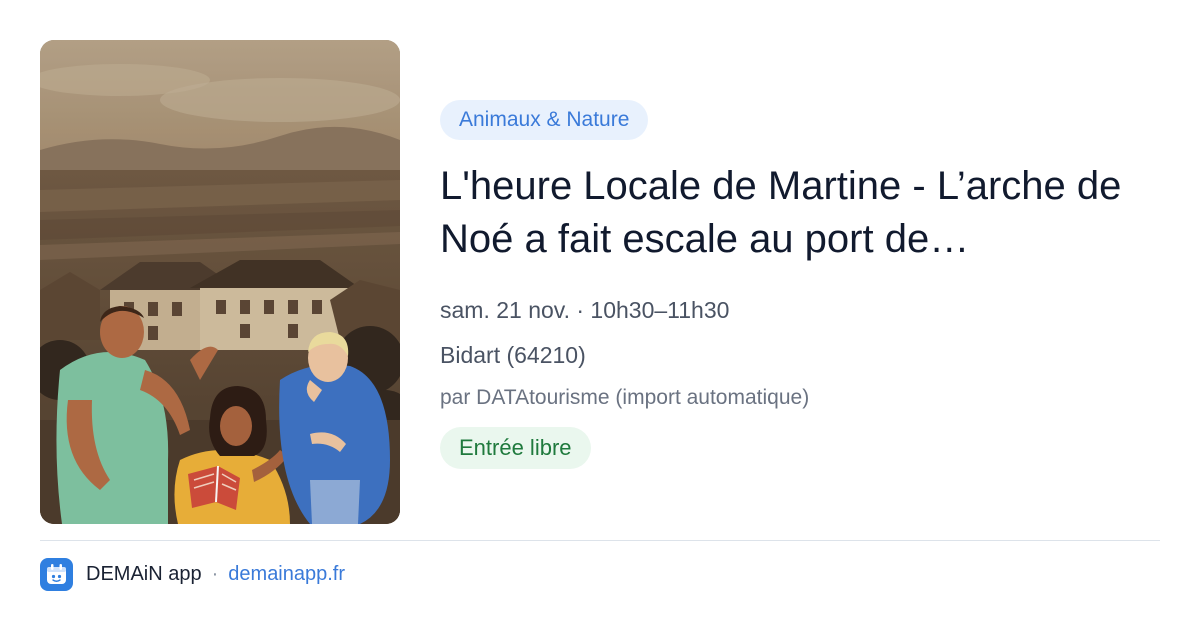 Image resolution: width=1200 pixels, height=630 pixels. I want to click on price-chip: Entrée libre, so click(515, 448).